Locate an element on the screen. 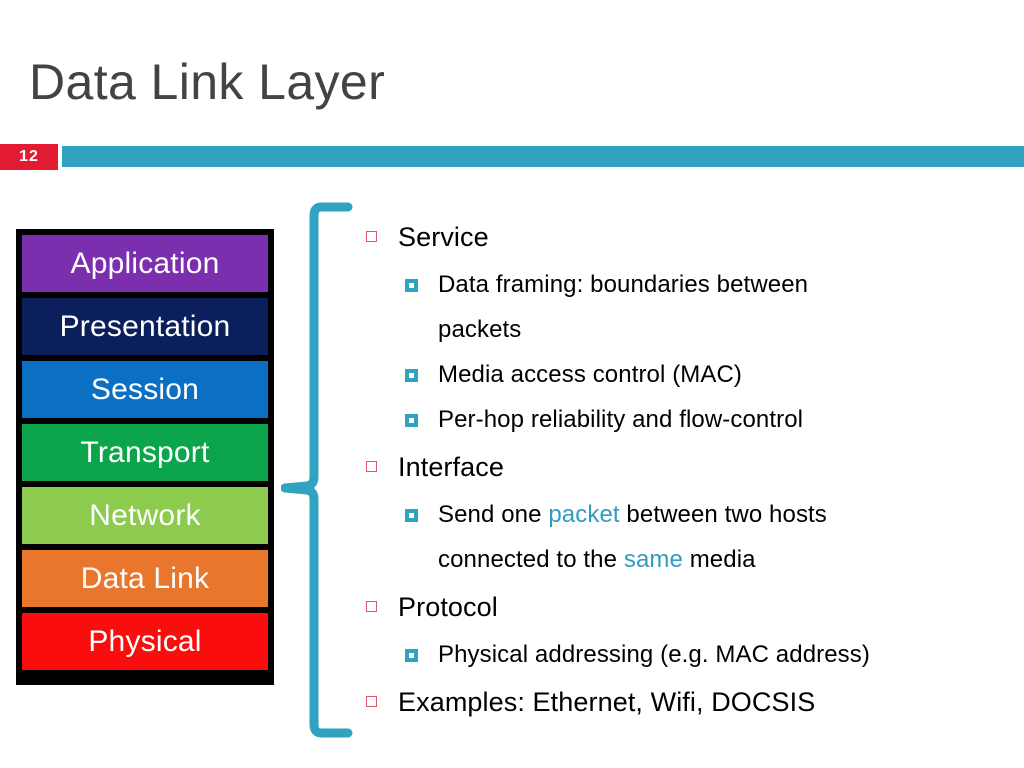 This screenshot has height=768, width=1024. highlight-same: same is located at coordinates (653, 559).